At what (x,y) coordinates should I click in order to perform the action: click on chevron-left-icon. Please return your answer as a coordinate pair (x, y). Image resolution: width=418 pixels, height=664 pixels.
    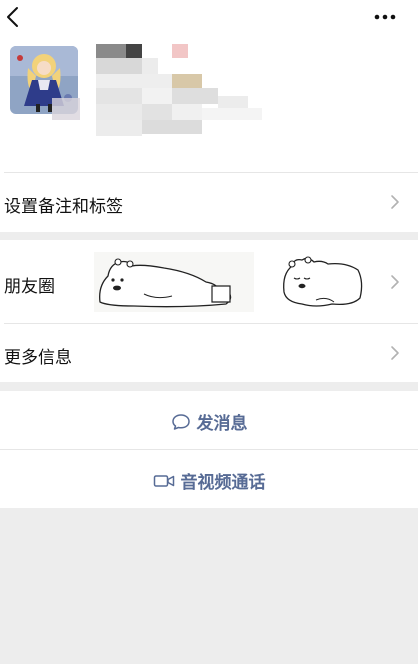
    Looking at the image, I should click on (12, 17).